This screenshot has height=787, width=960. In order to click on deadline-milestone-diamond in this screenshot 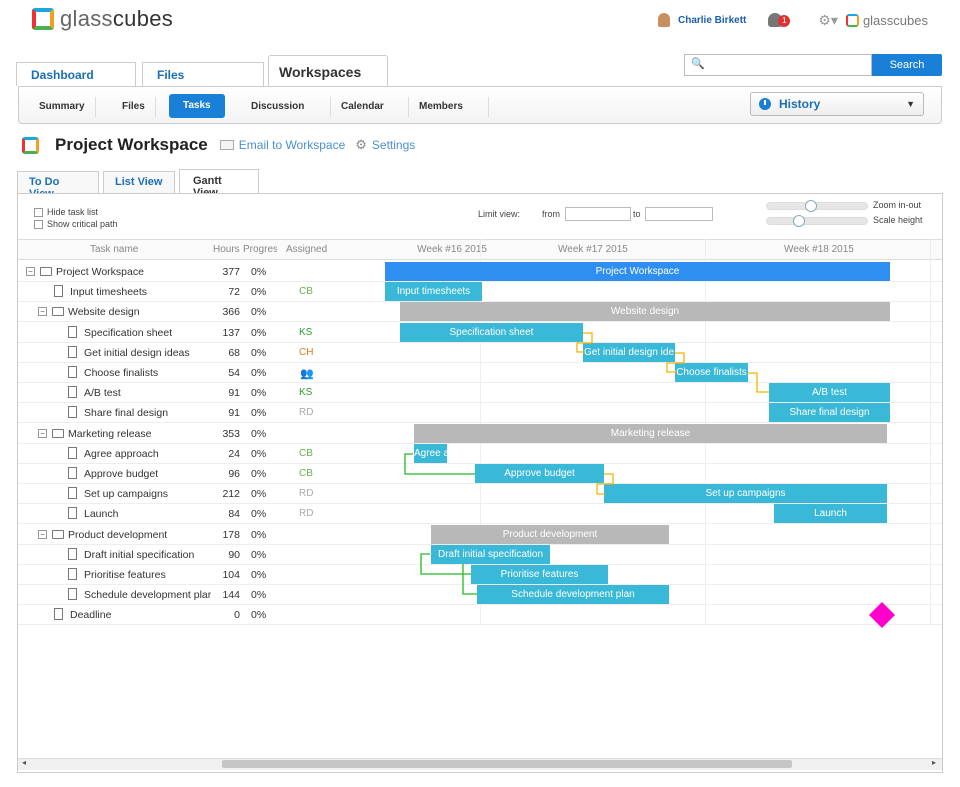, I will do `click(882, 615)`.